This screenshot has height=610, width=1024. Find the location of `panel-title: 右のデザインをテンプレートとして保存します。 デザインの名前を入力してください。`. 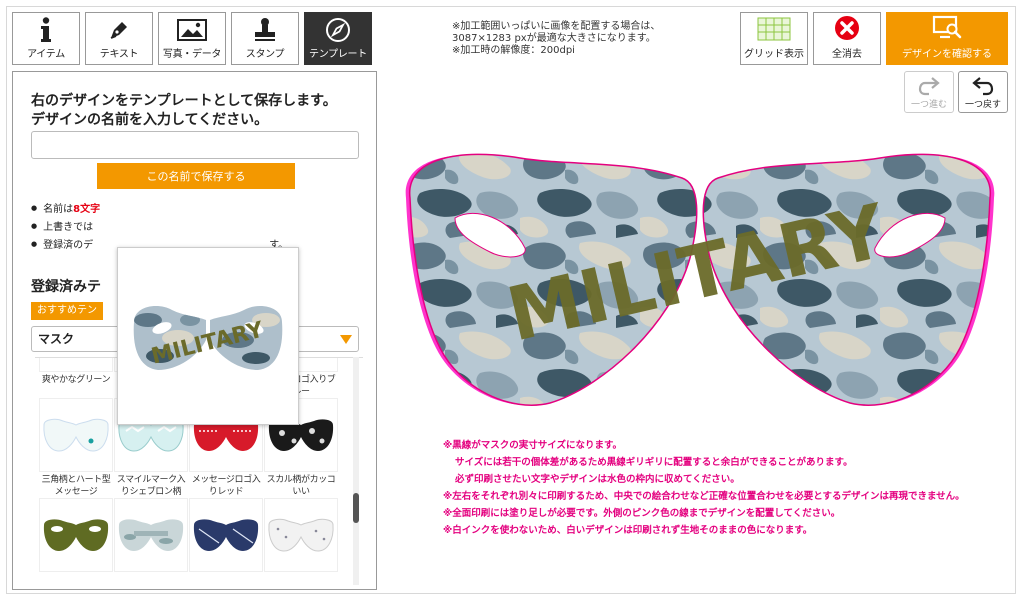

panel-title: 右のデザインをテンプレートとして保存します。 デザインの名前を入力してください。 is located at coordinates (184, 110).